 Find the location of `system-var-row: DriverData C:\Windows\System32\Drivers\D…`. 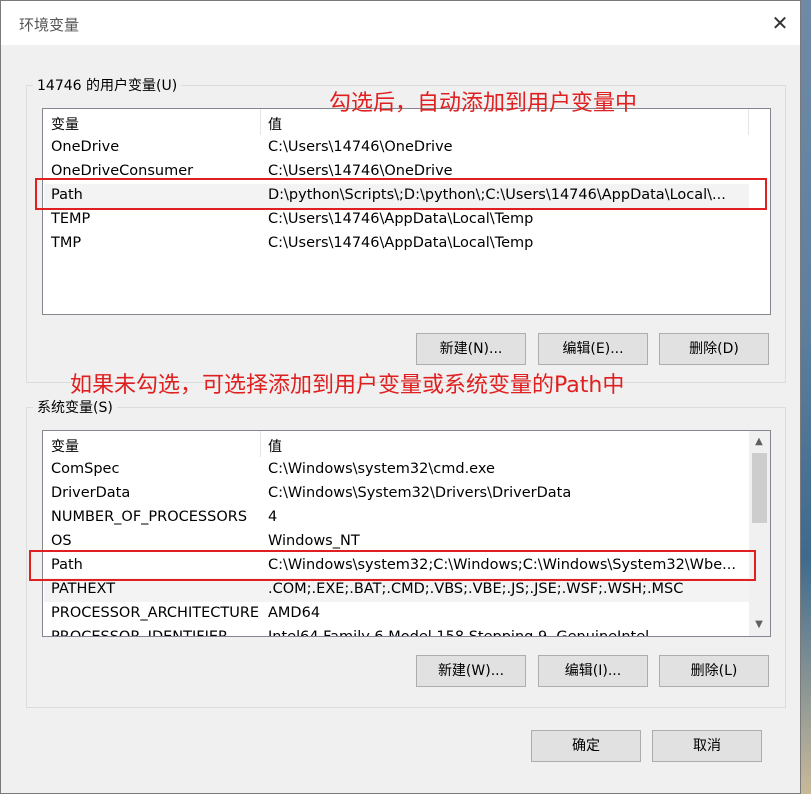

system-var-row: DriverData C:\Windows\System32\Drivers\D… is located at coordinates (396, 494).